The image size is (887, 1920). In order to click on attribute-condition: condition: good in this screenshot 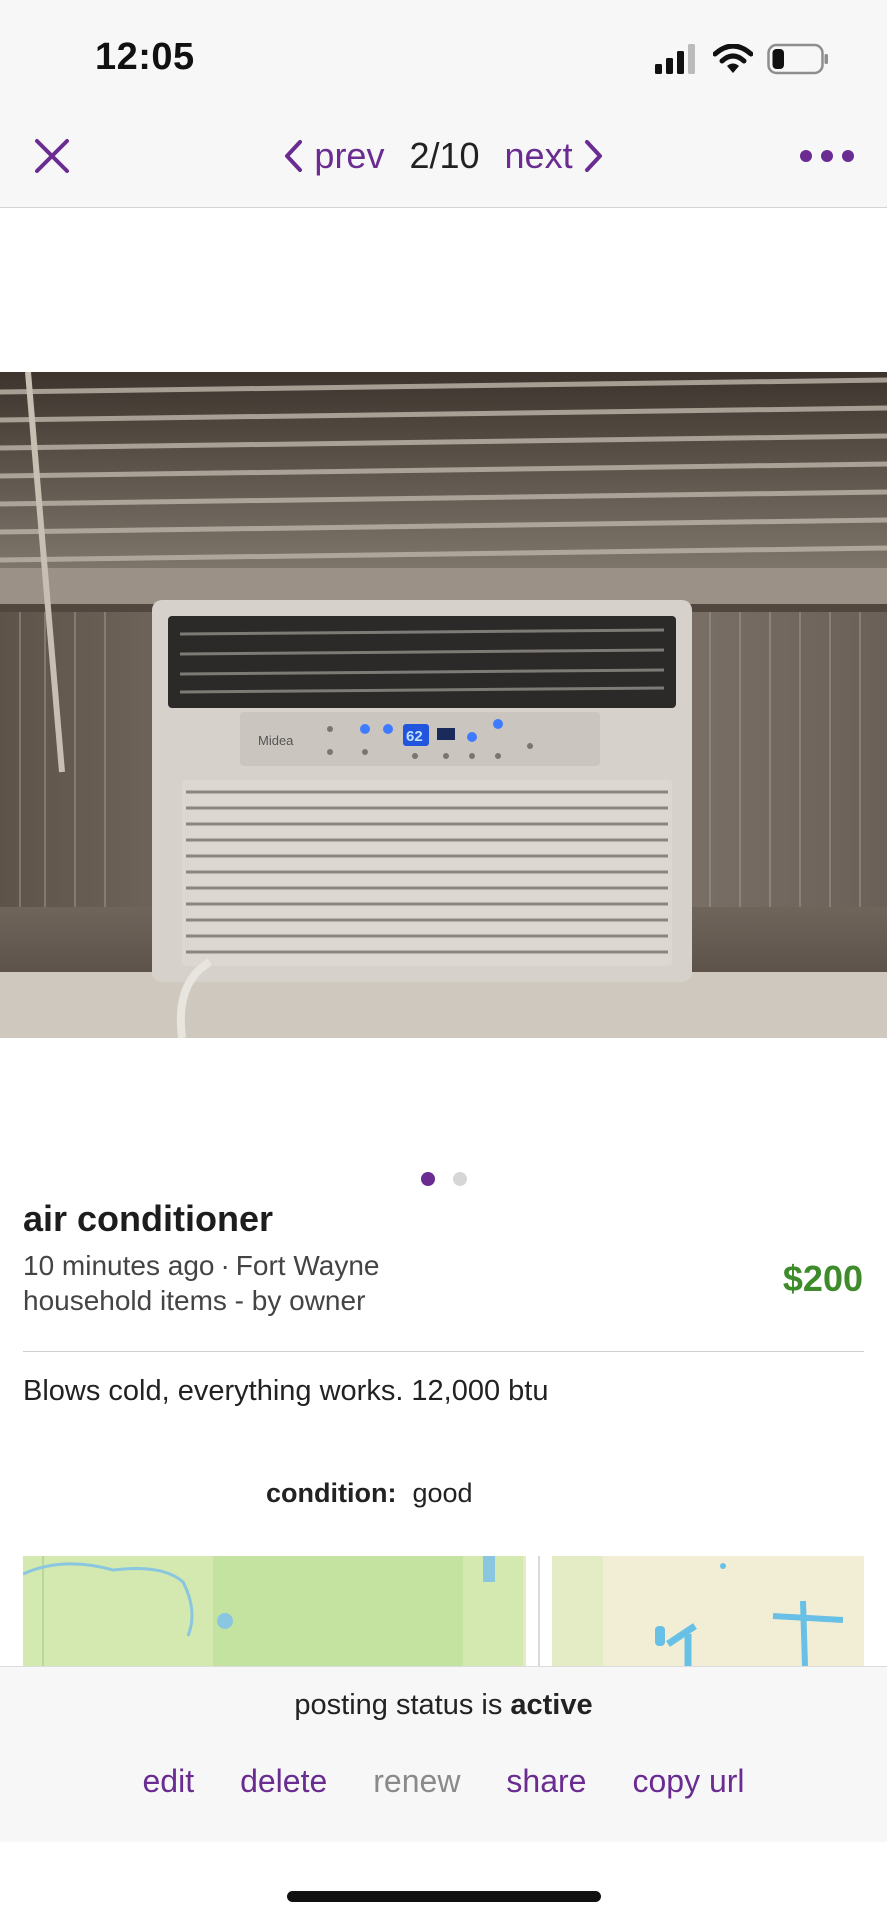, I will do `click(369, 1493)`.